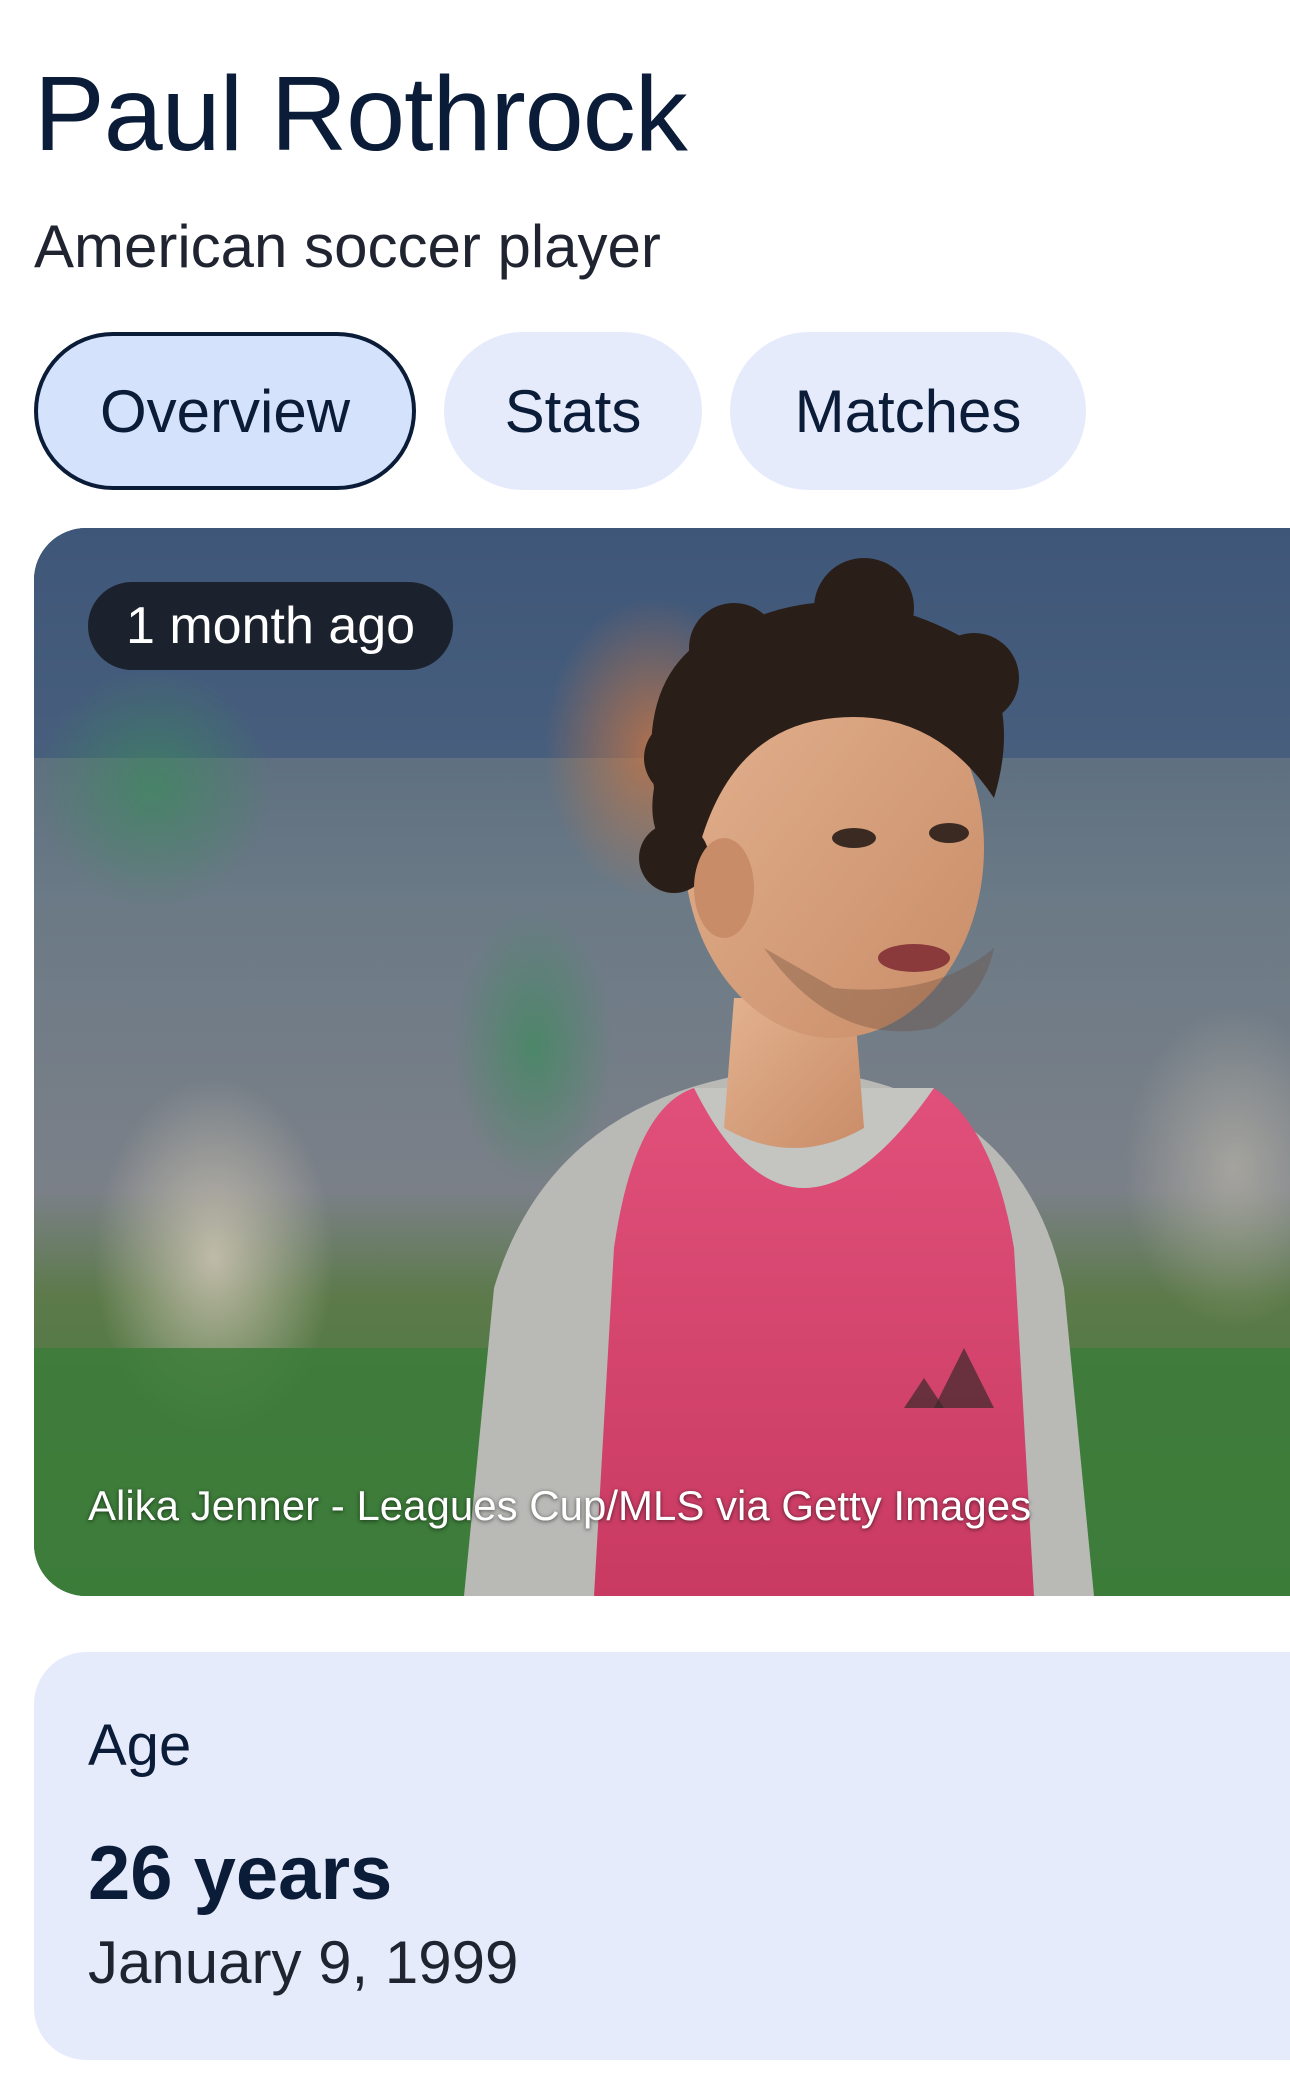  Describe the element at coordinates (140, 1745) in the screenshot. I see `age-label: Age` at that location.